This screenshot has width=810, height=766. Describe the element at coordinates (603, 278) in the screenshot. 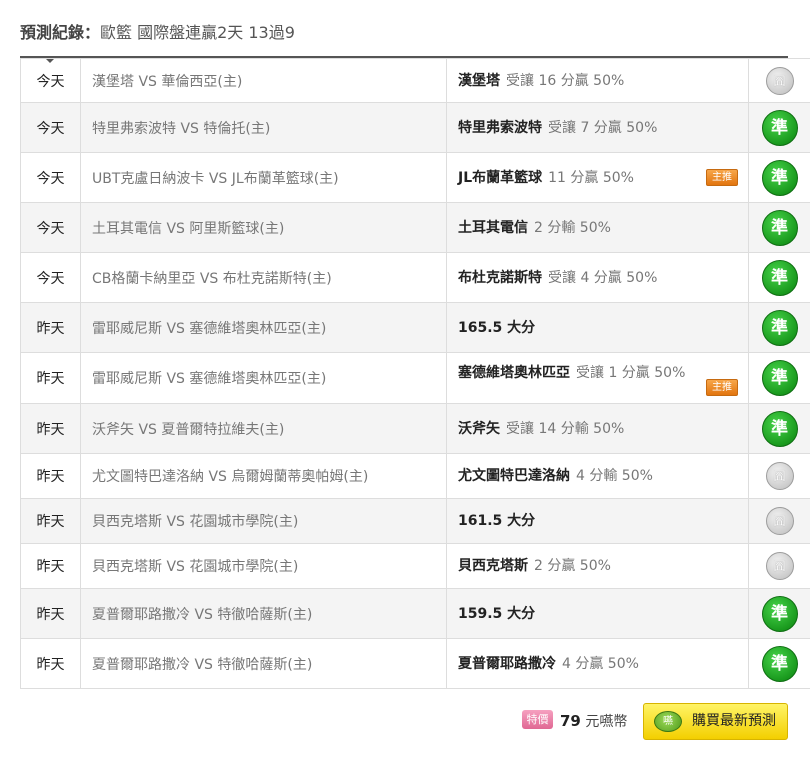

I see `pick-line: 布杜克諾斯特 受讓 4 分贏 50%` at that location.